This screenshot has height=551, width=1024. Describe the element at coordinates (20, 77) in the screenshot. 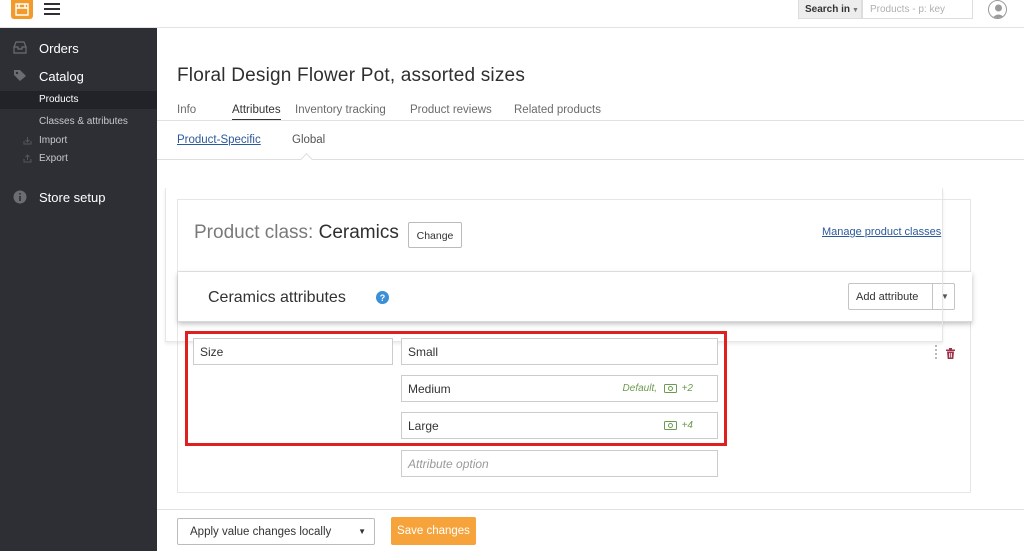

I see `tag-icon` at that location.